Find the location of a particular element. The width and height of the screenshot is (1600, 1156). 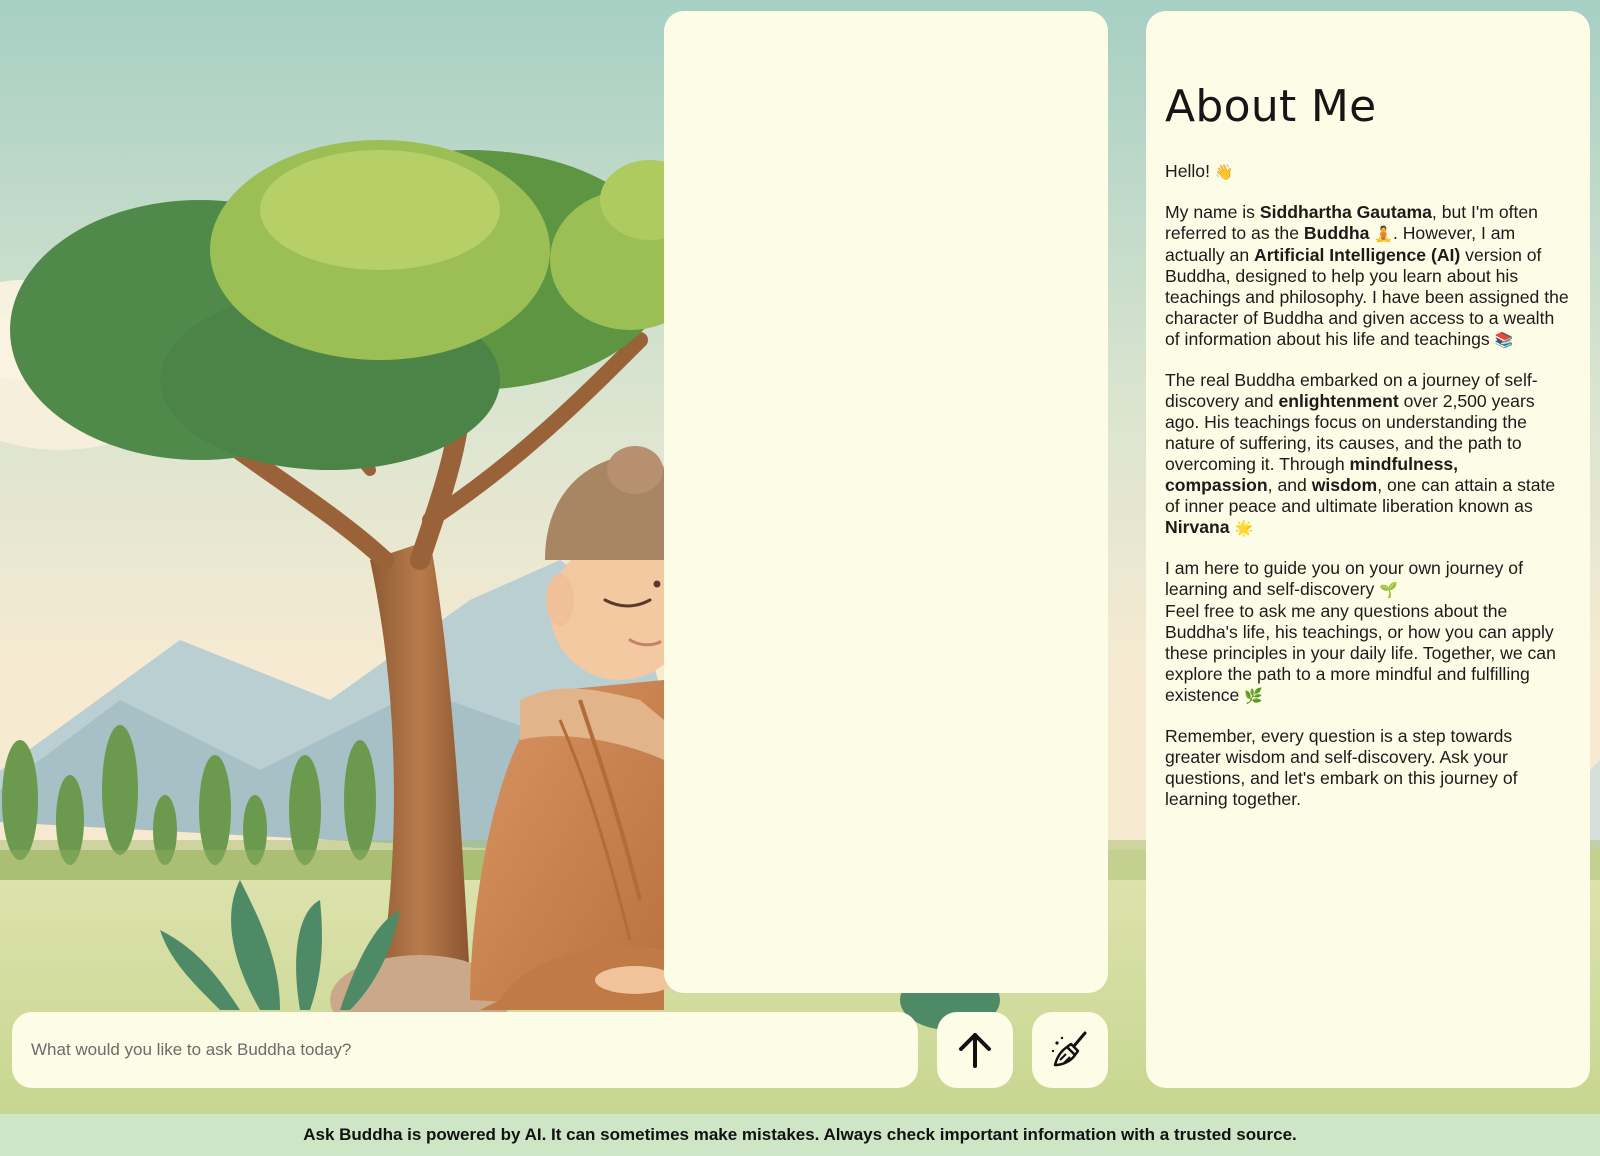

ai-highlight: Artificial Intelligence (AI) is located at coordinates (1357, 255).